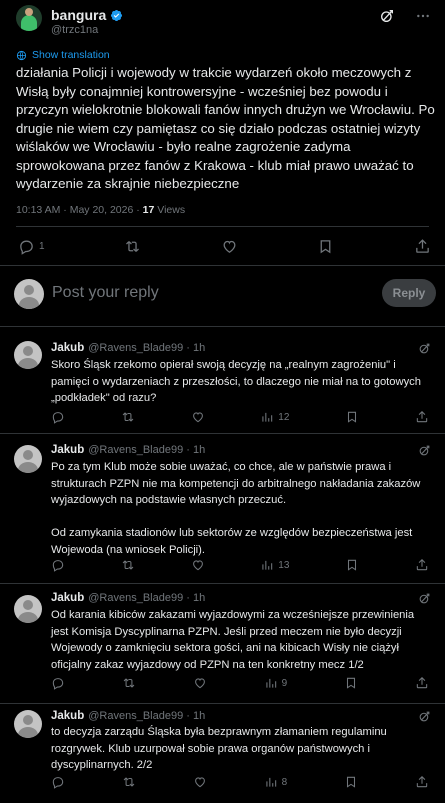 The height and width of the screenshot is (803, 445). What do you see at coordinates (274, 417) in the screenshot?
I see `views-action: 12` at bounding box center [274, 417].